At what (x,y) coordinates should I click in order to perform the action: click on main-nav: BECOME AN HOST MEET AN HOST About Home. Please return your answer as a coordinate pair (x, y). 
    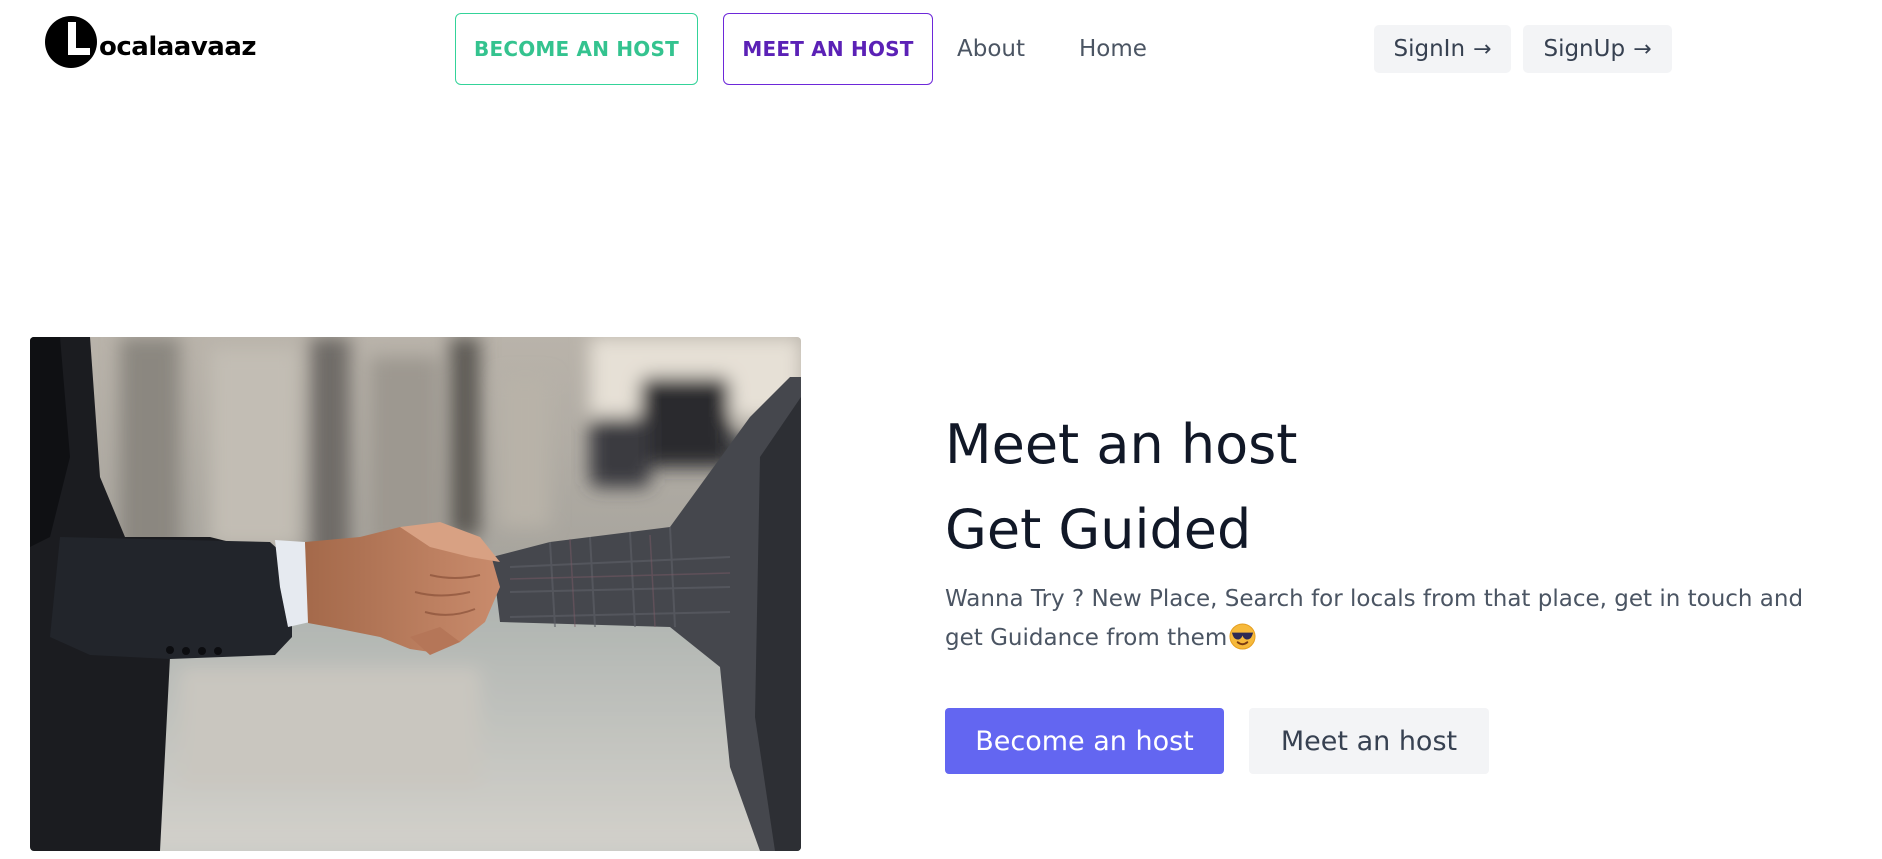
    Looking at the image, I should click on (801, 49).